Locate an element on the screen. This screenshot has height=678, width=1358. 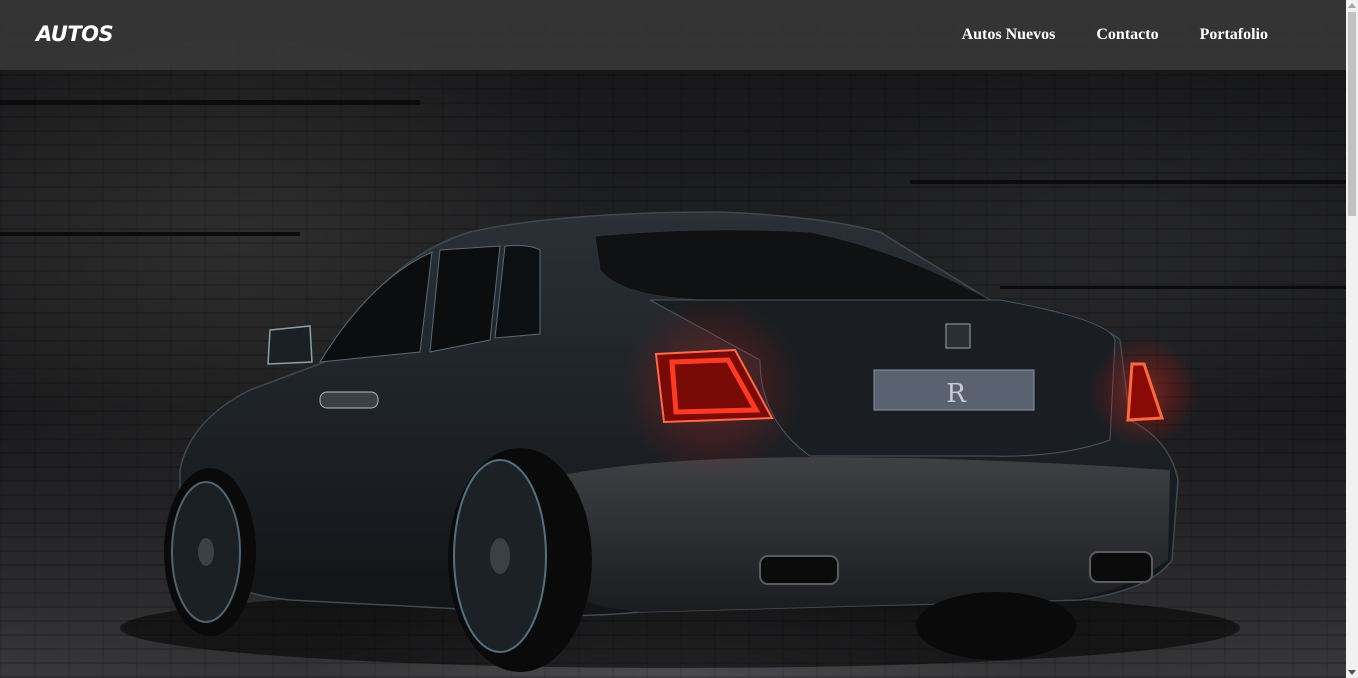
nav-link-portafolio: Portafolio is located at coordinates (1234, 35).